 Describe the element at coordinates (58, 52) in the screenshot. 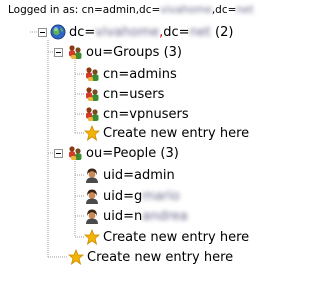

I see `collapse-toggle-groups` at that location.